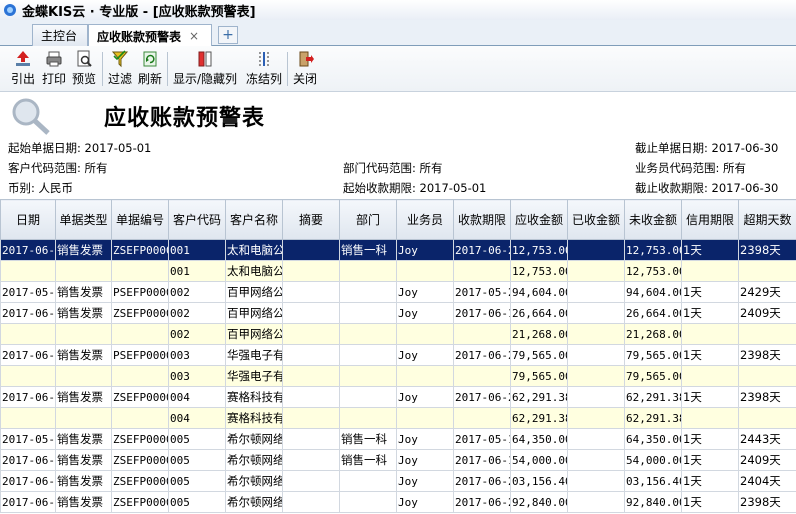  What do you see at coordinates (264, 59) in the screenshot?
I see `freeze-columns-icon` at bounding box center [264, 59].